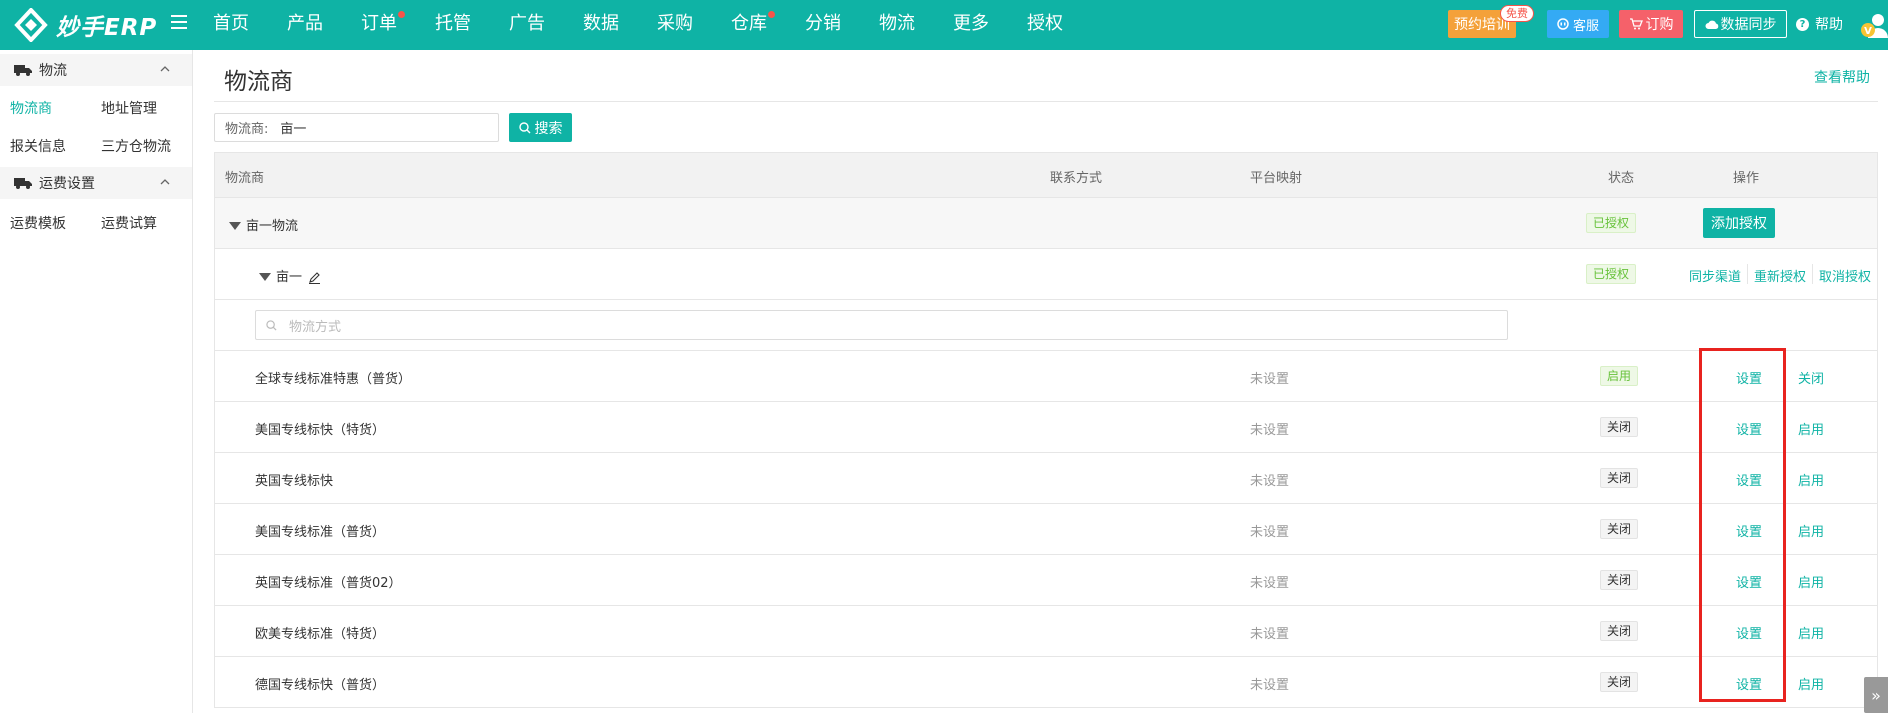 The image size is (1888, 713). I want to click on edit-icon, so click(314, 277).